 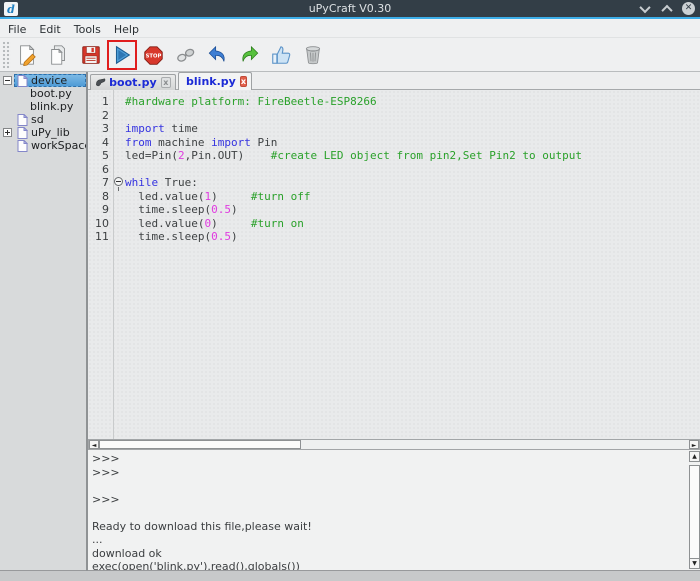 I want to click on tab-label: boot.py, so click(x=133, y=82).